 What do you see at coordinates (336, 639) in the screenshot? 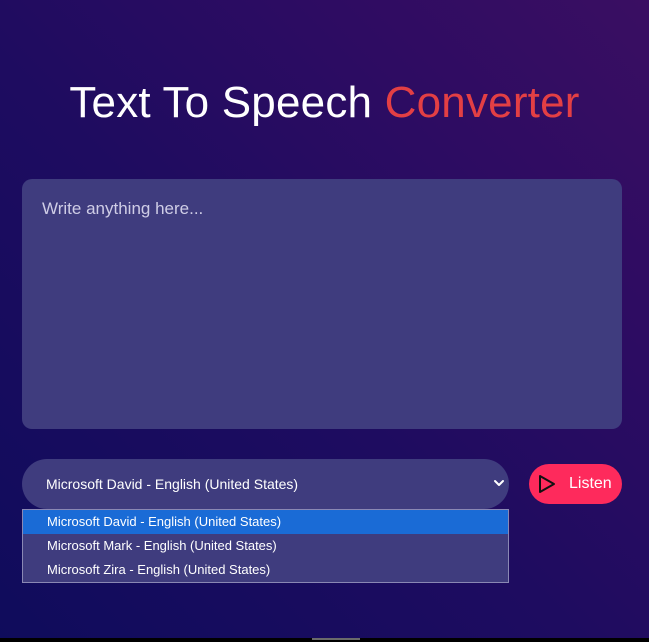
I see `scrollbar-thumb` at bounding box center [336, 639].